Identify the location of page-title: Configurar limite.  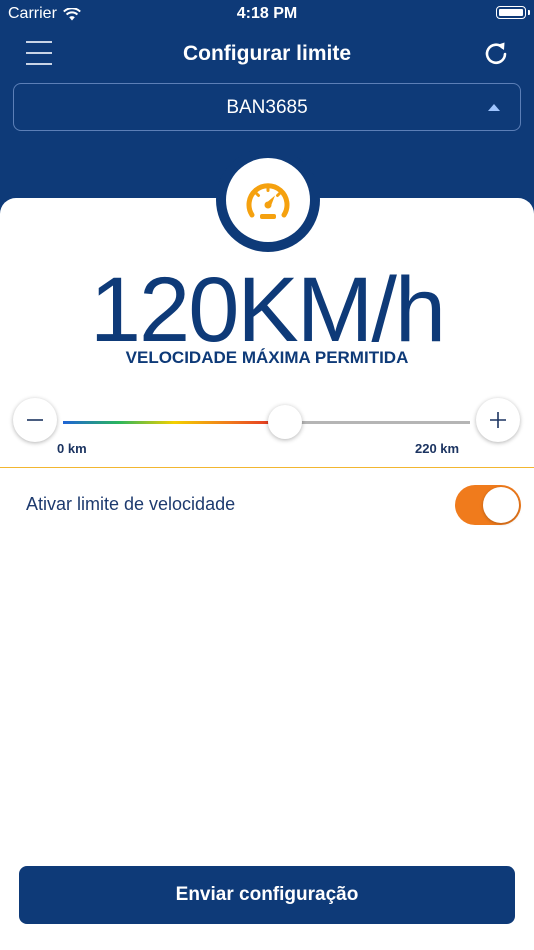
(266, 53).